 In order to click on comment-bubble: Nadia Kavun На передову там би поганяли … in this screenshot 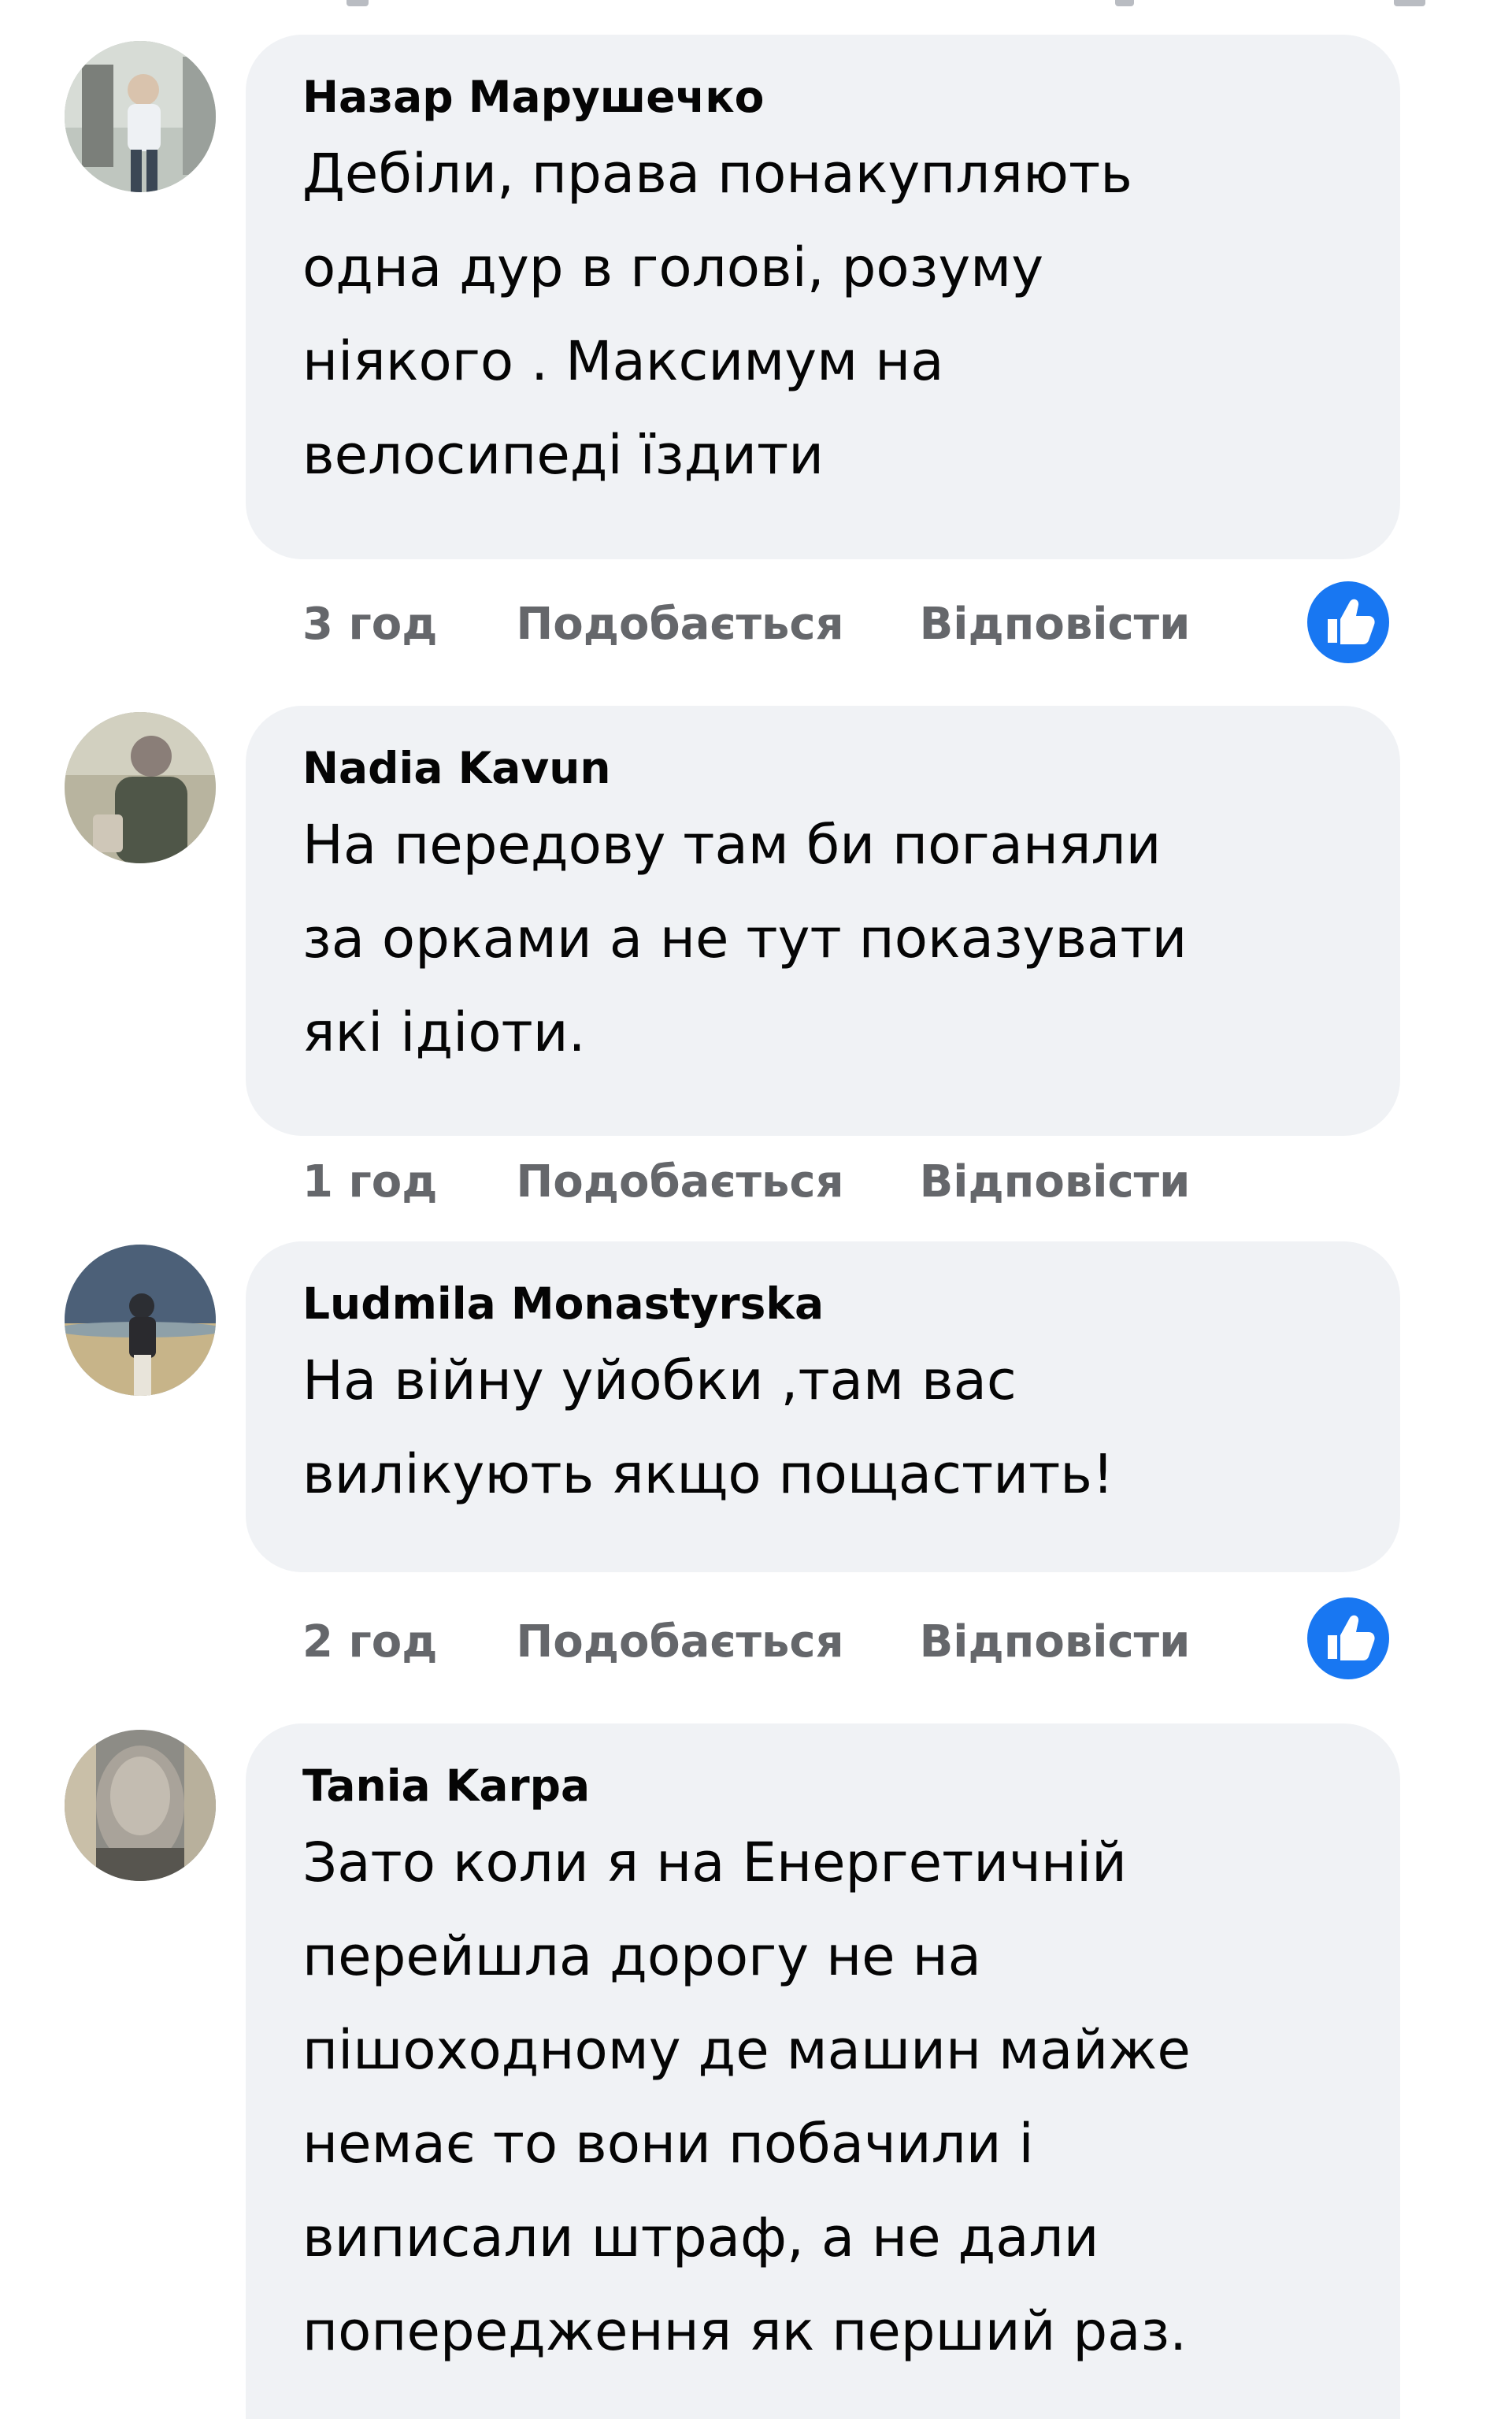, I will do `click(823, 921)`.